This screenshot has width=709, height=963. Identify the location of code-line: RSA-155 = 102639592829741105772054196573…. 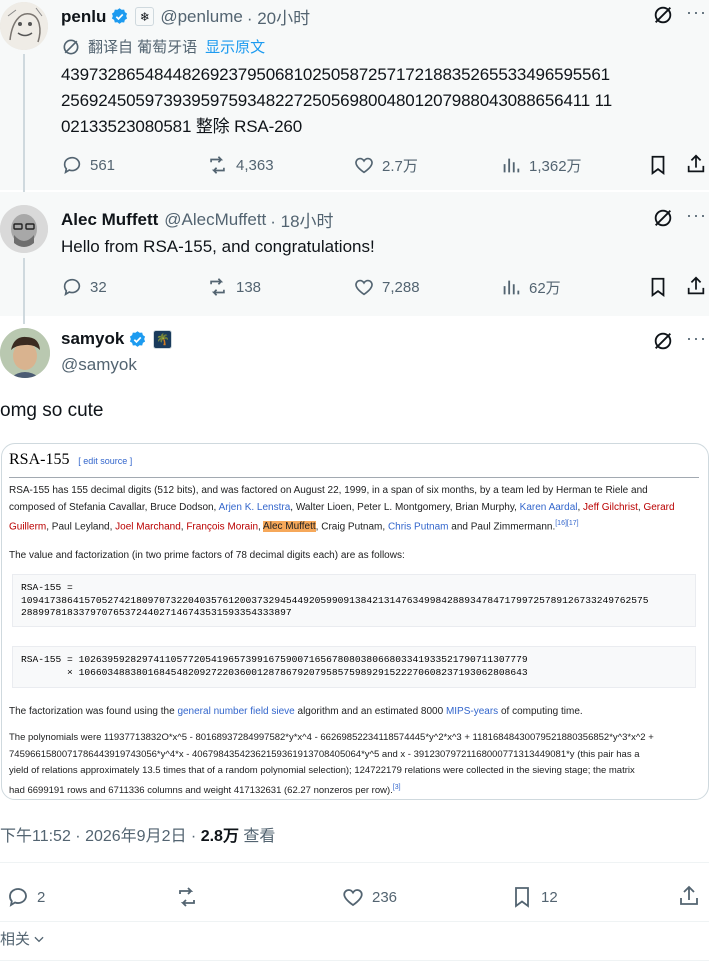
(274, 659).